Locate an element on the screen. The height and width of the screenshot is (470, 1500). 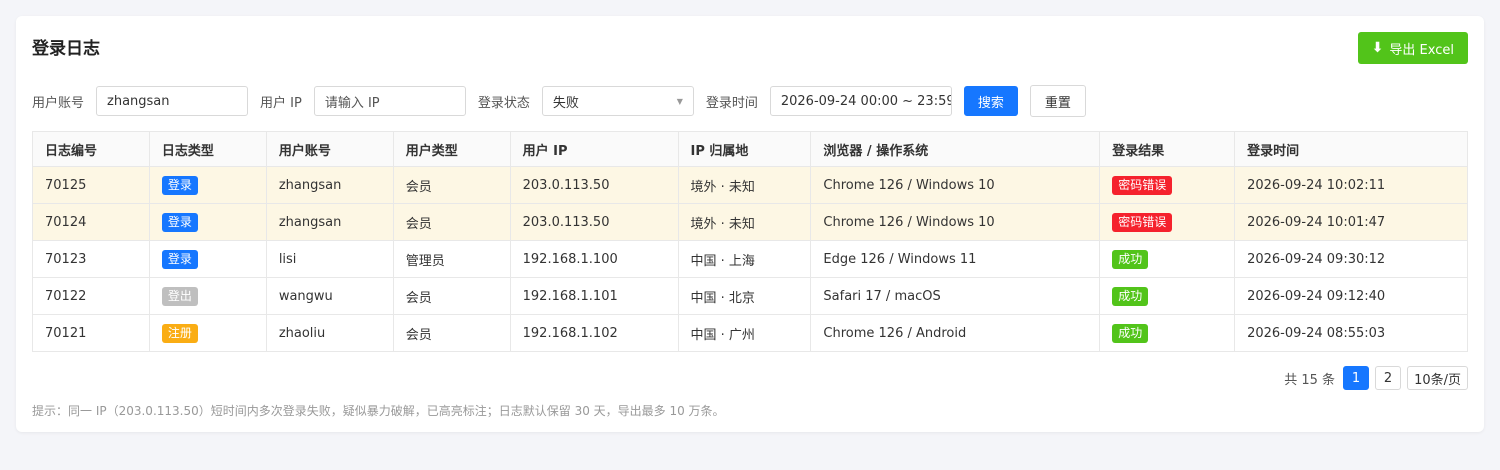
account-cell: wangwu is located at coordinates (329, 296).